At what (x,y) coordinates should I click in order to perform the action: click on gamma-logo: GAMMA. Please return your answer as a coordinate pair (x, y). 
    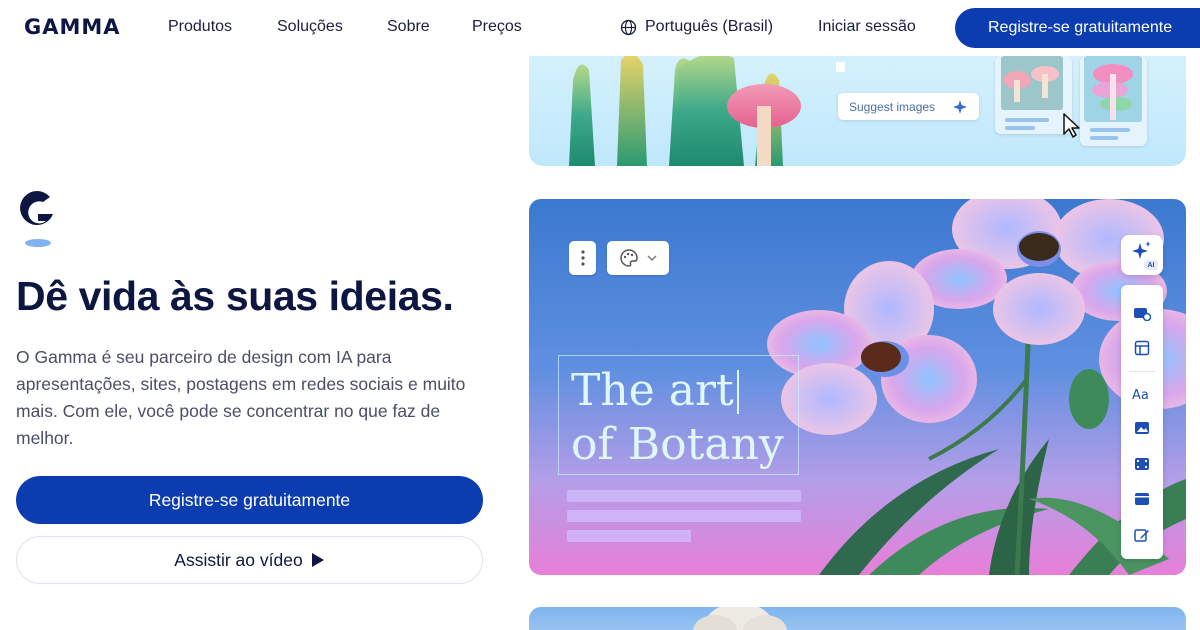
    Looking at the image, I should click on (72, 27).